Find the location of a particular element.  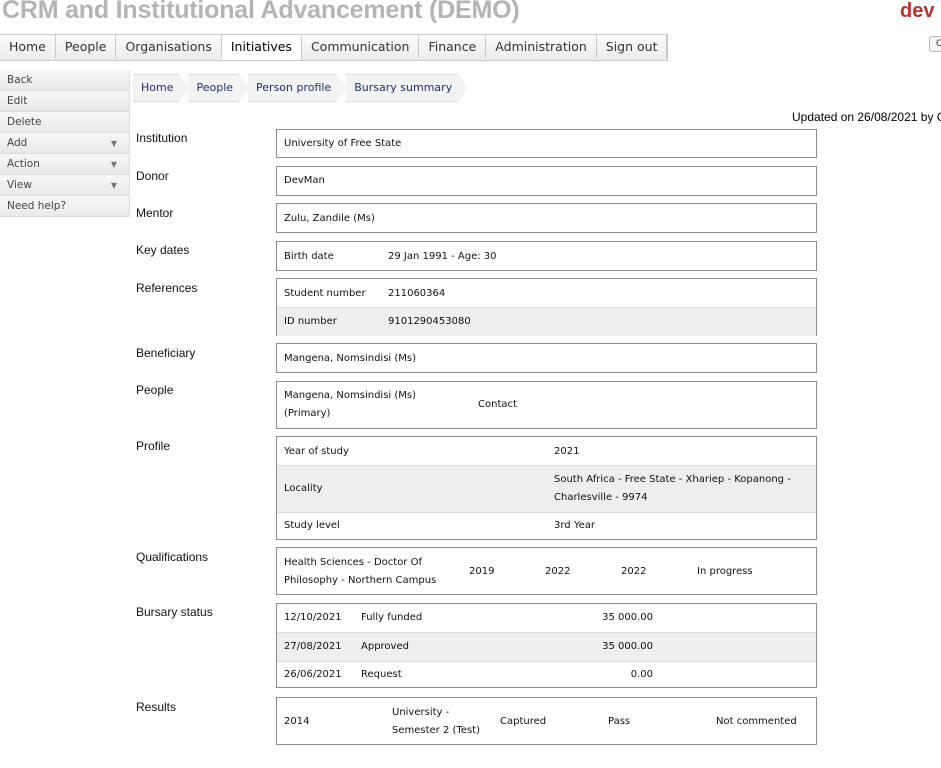

key-date-value: 29 Jan 1991 - Age: 30 is located at coordinates (442, 256).